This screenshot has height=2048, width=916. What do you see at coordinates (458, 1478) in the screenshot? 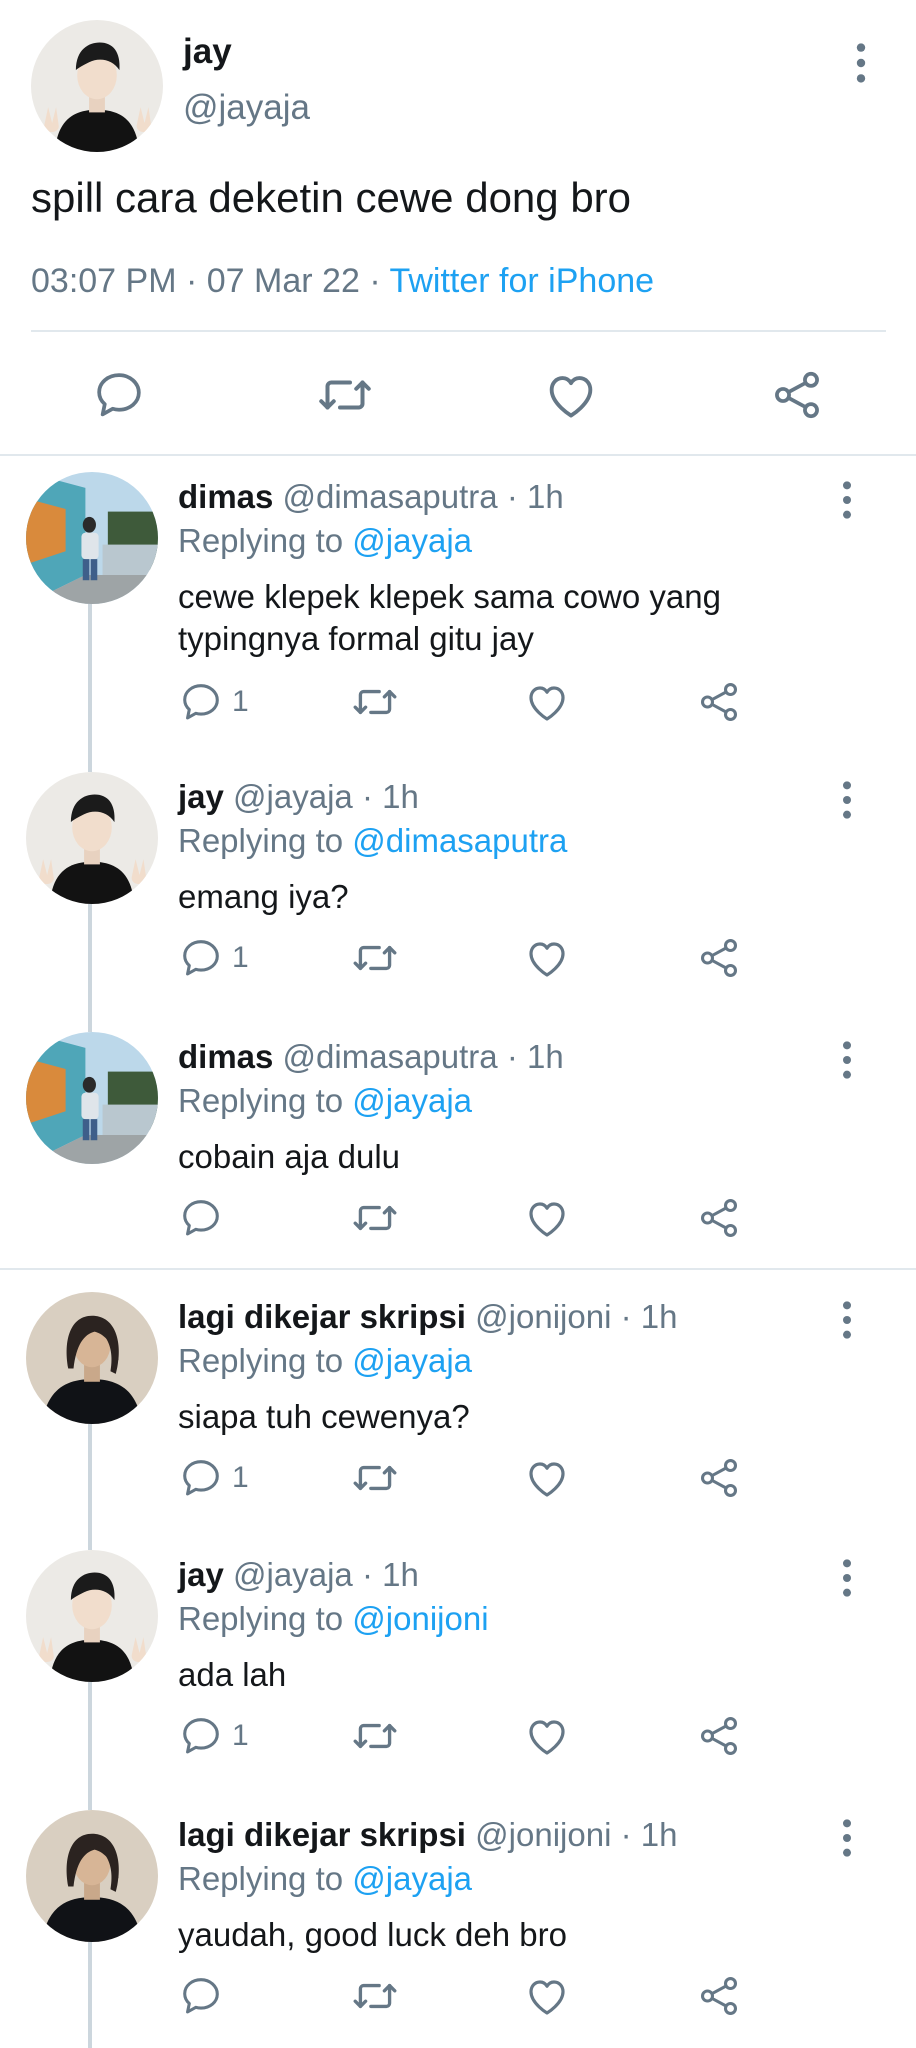
I see `reply-actions: 1` at bounding box center [458, 1478].